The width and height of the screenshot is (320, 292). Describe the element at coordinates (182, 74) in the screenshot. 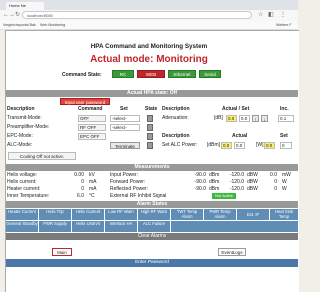

I see `state-ethernet-button: Ethernet` at that location.